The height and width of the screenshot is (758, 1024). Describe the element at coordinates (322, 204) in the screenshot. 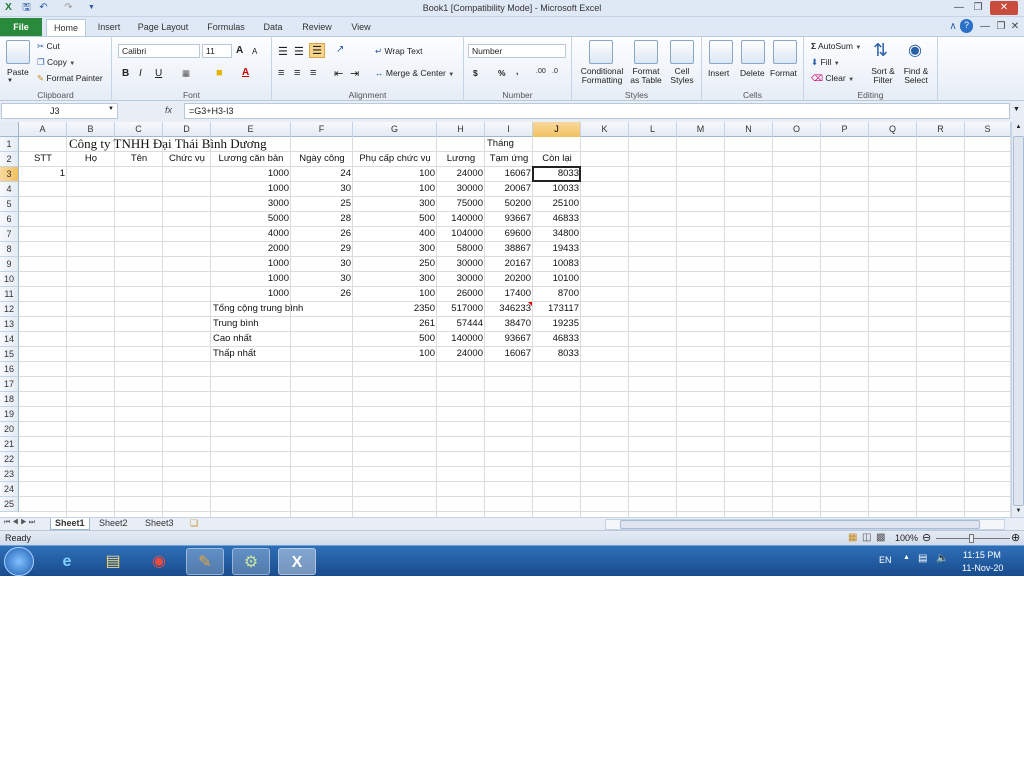

I see `cell-f5: 25` at that location.